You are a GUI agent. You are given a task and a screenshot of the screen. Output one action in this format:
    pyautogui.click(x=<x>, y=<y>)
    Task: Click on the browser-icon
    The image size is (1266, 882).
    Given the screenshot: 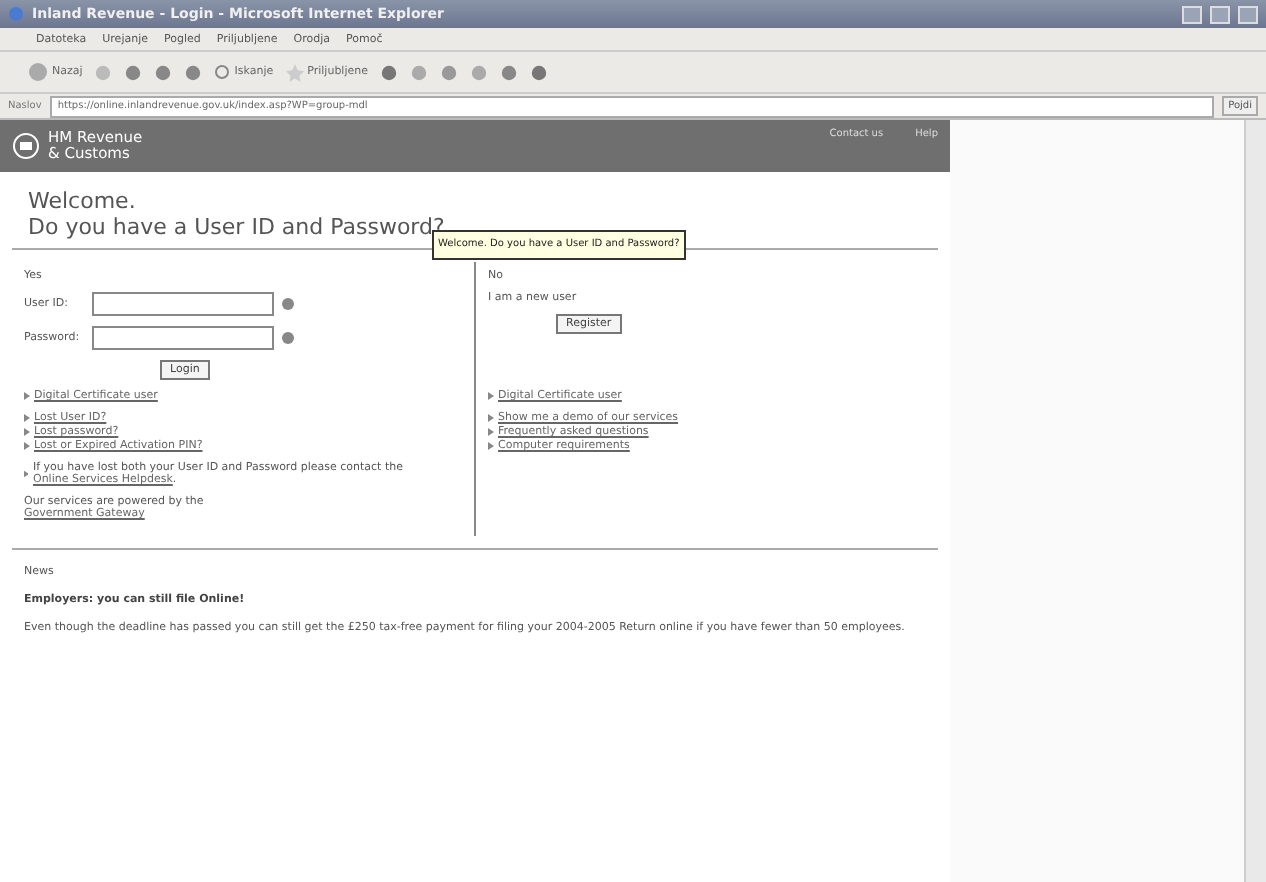 What is the action you would take?
    pyautogui.click(x=16, y=14)
    